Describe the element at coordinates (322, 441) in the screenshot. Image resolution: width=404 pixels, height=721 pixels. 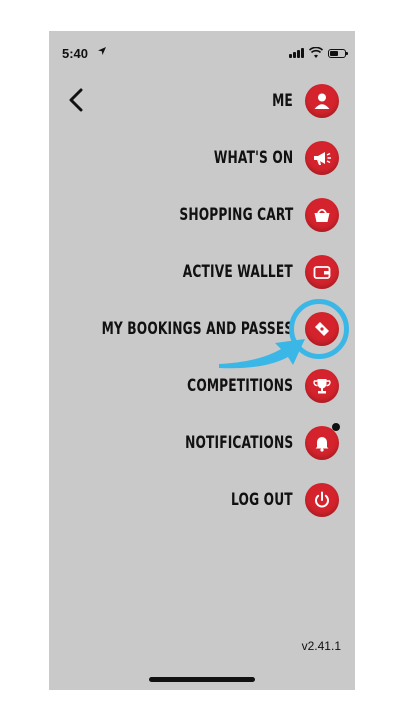
I see `bell-icon` at that location.